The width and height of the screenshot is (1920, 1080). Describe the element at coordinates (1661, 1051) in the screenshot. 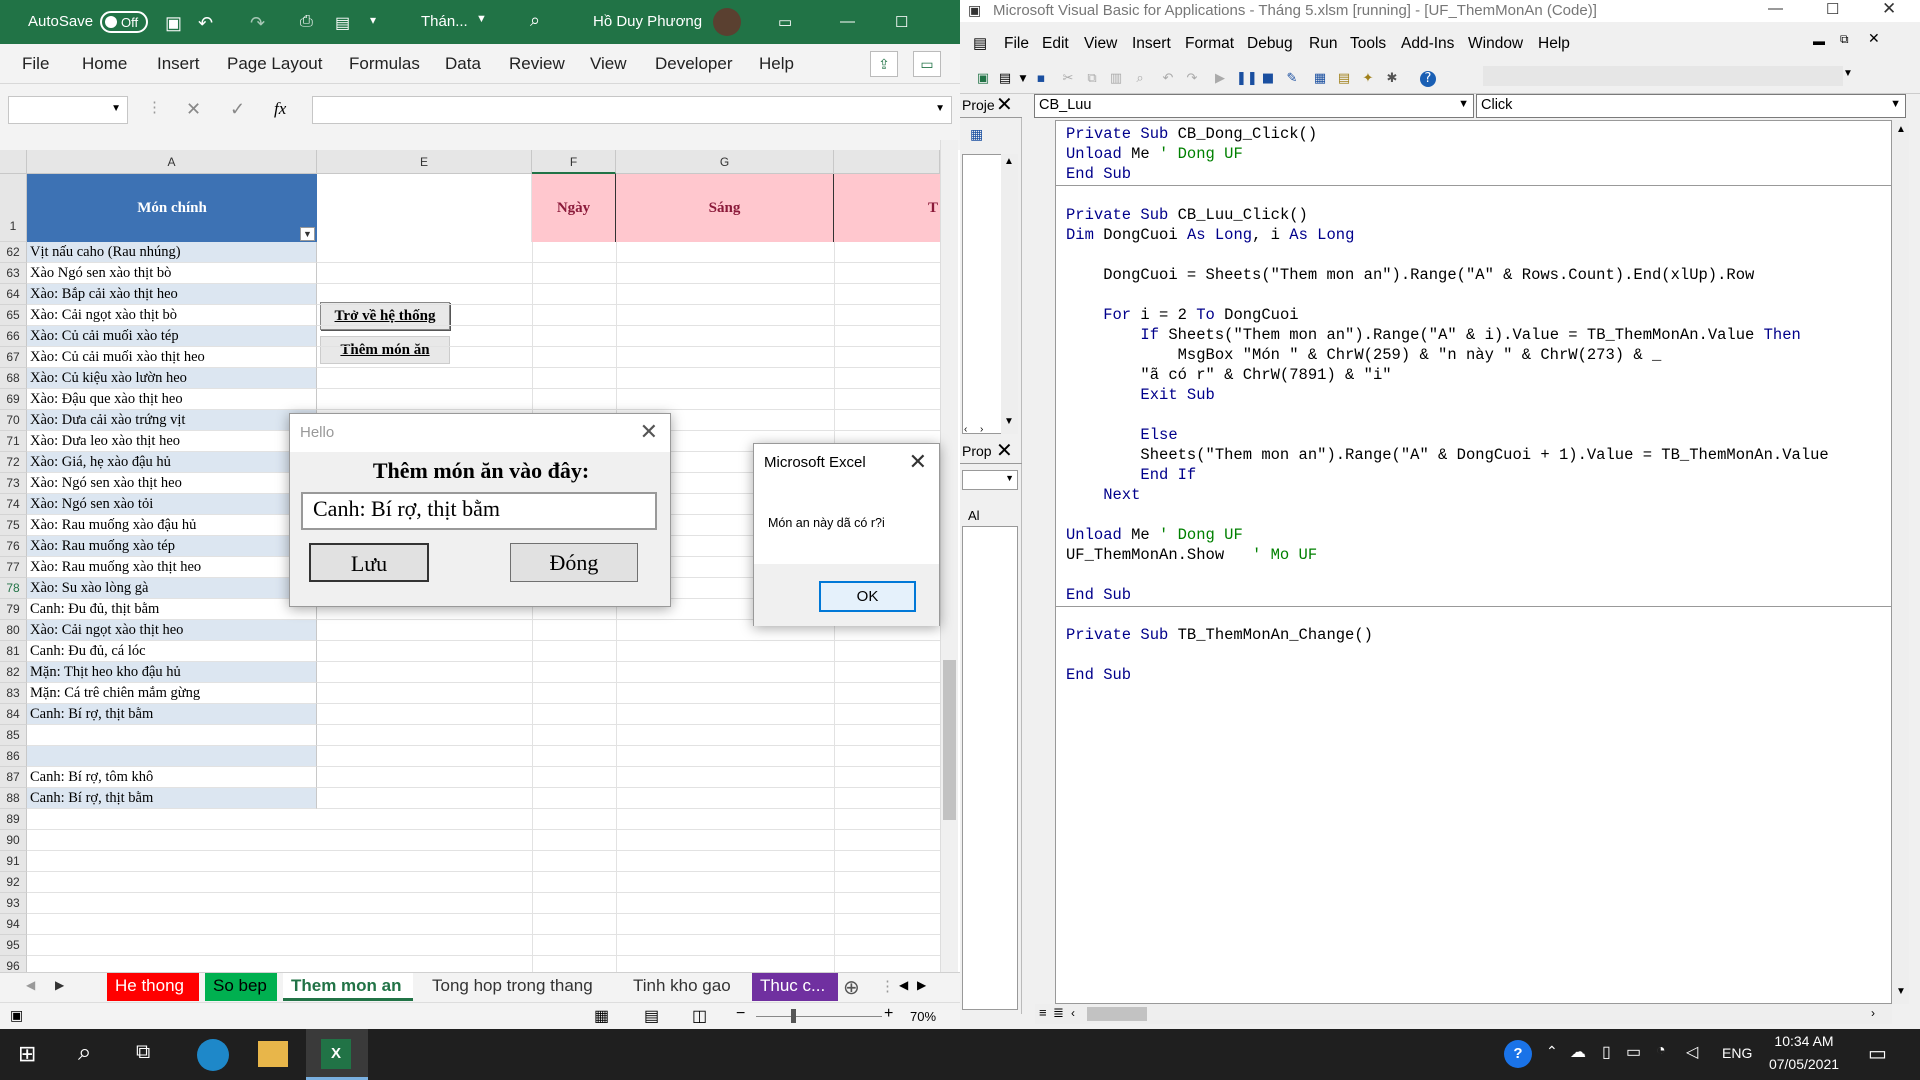

I see `wifi-icon: ◔` at that location.